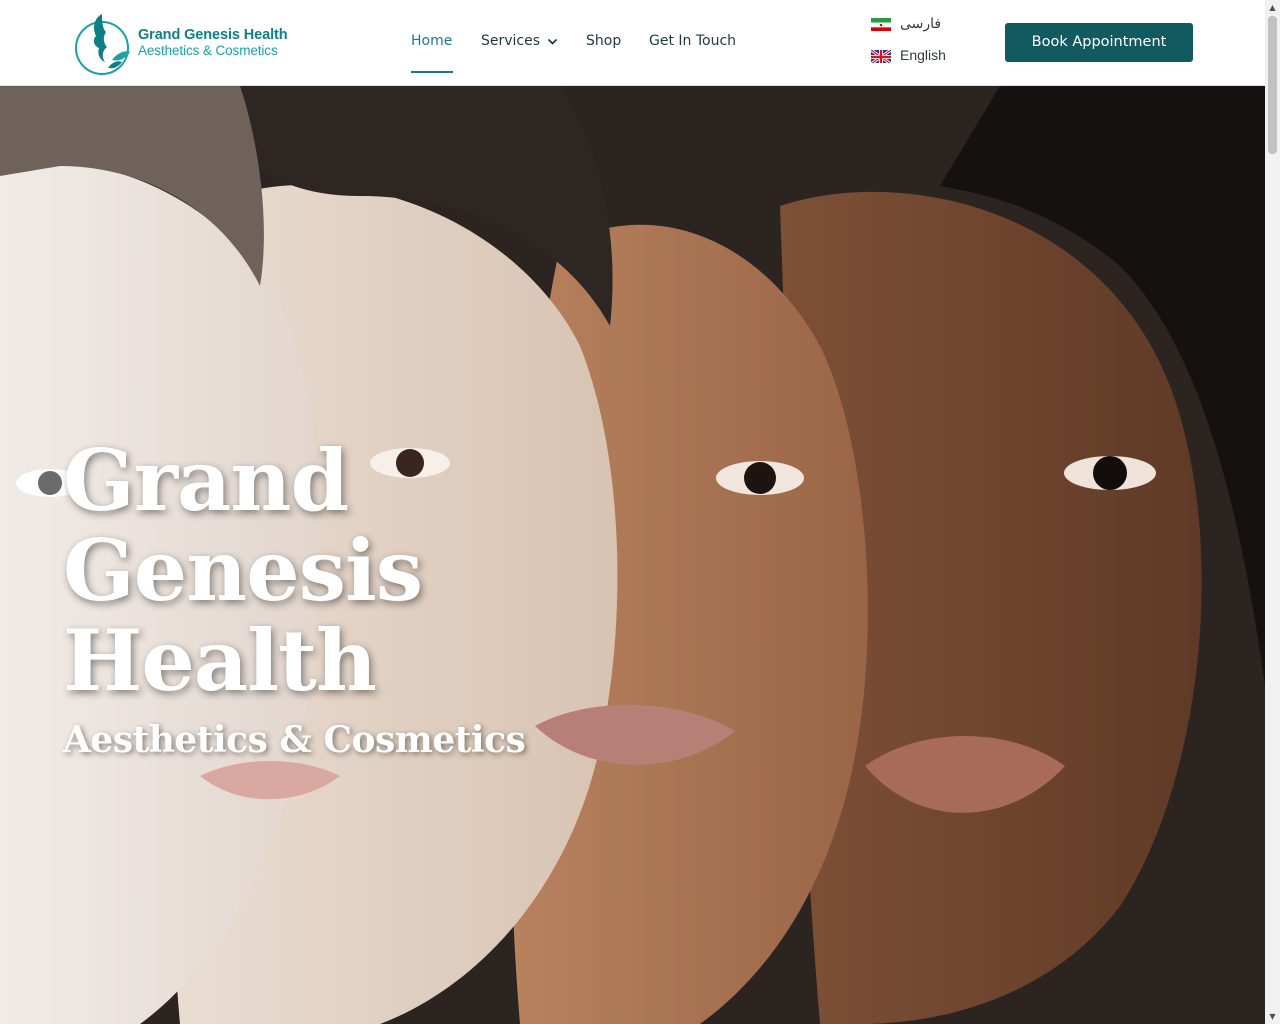  What do you see at coordinates (1099, 42) in the screenshot?
I see `book-appointment-button: Book Appointment` at bounding box center [1099, 42].